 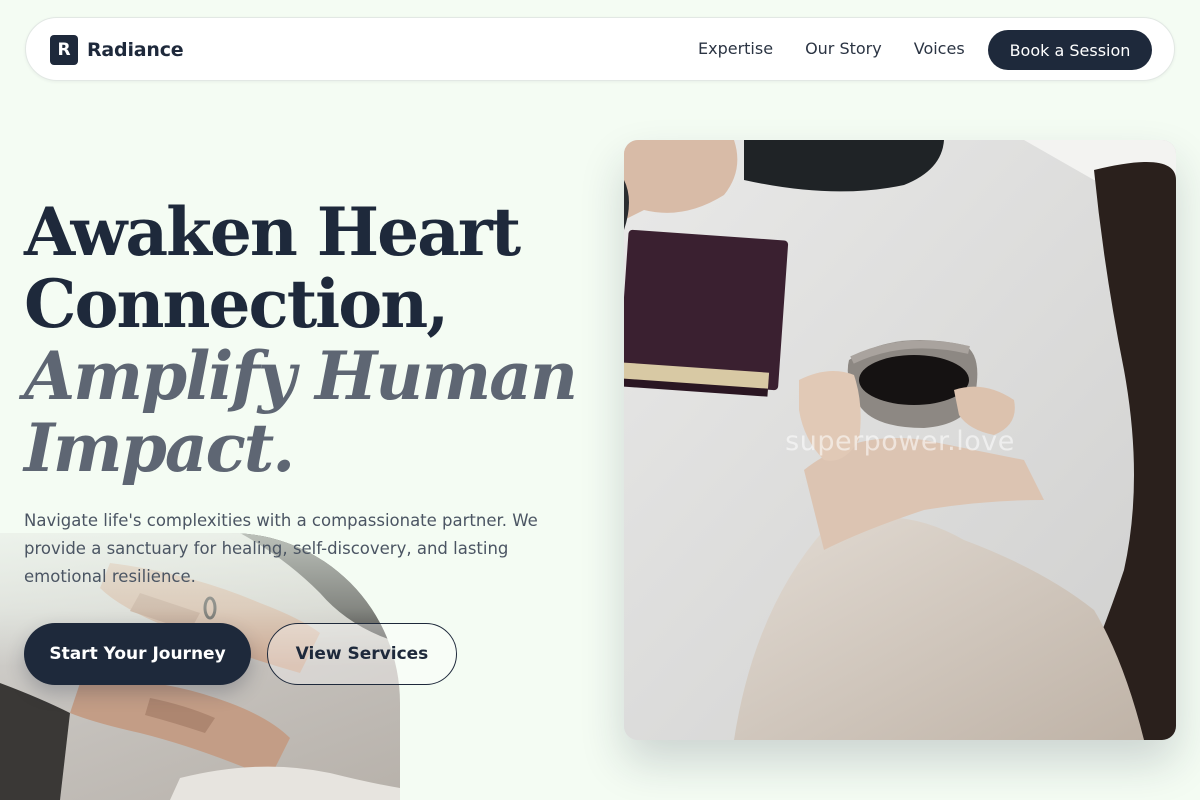 What do you see at coordinates (362, 654) in the screenshot?
I see `view-services-button: View Services` at bounding box center [362, 654].